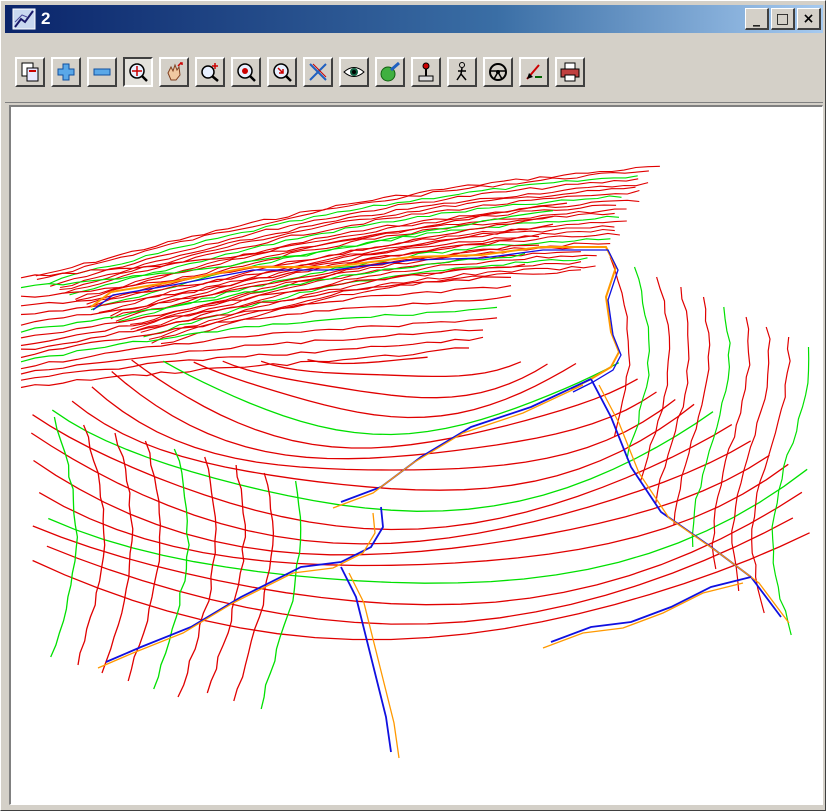  I want to click on close-icon: ×, so click(808, 18).